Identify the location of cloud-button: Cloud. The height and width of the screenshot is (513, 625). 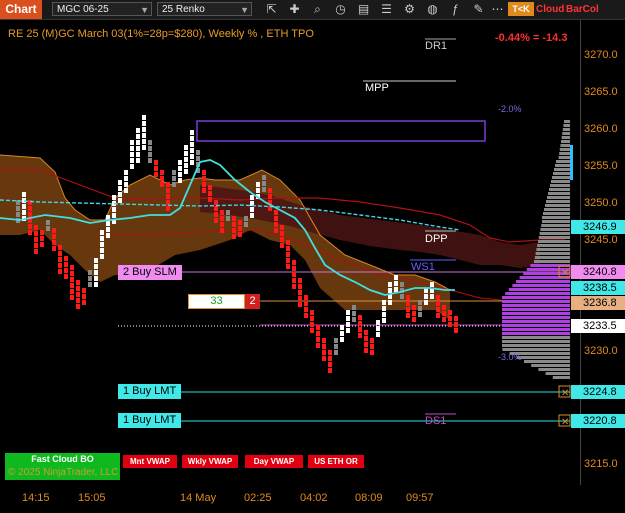
(550, 9).